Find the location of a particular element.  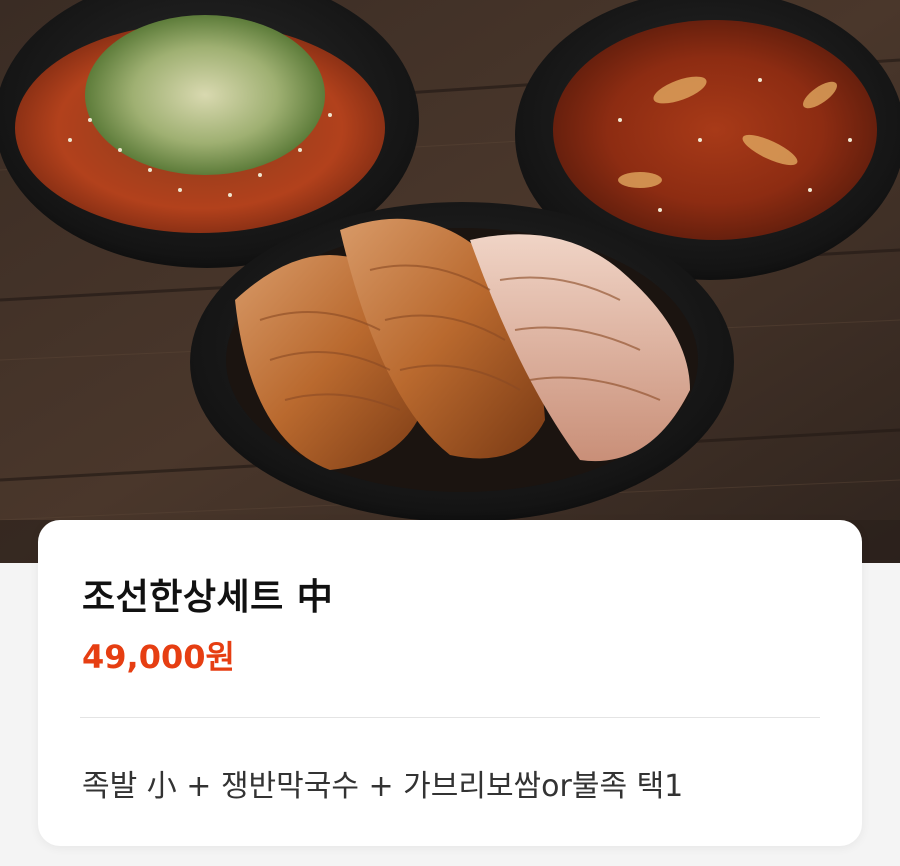

product-price: 49,000원 is located at coordinates (158, 657).